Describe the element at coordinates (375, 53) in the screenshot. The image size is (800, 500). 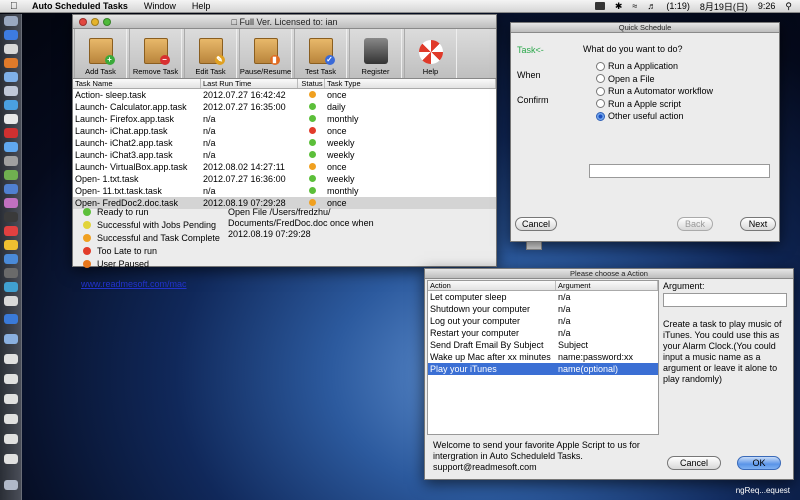
I see `register-button: Register` at that location.